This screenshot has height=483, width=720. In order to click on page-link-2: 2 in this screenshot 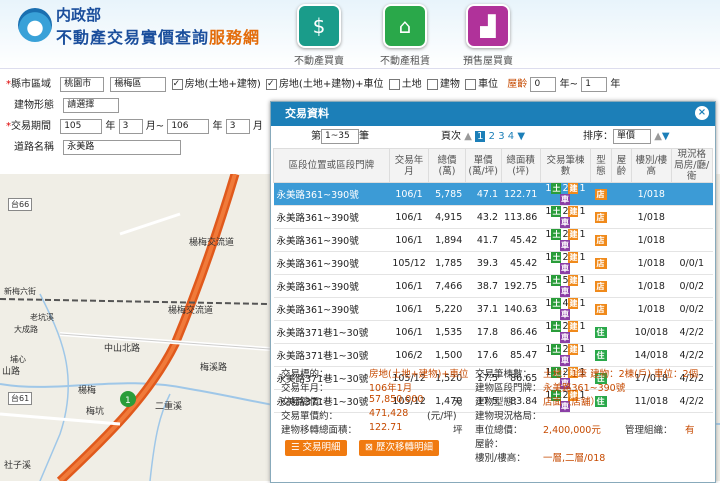, I will do `click(492, 136)`.